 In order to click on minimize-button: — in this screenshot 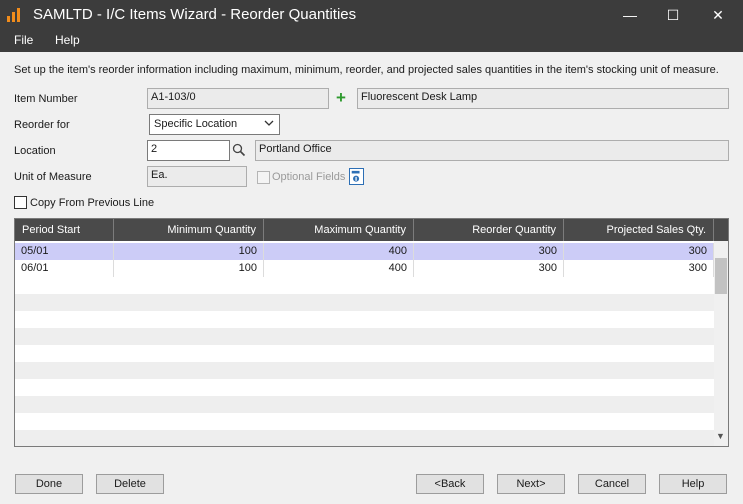, I will do `click(630, 15)`.